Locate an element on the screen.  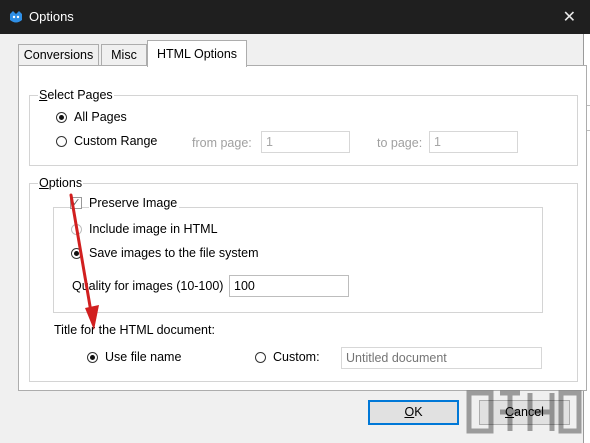
options-legend: Options is located at coordinates (61, 183).